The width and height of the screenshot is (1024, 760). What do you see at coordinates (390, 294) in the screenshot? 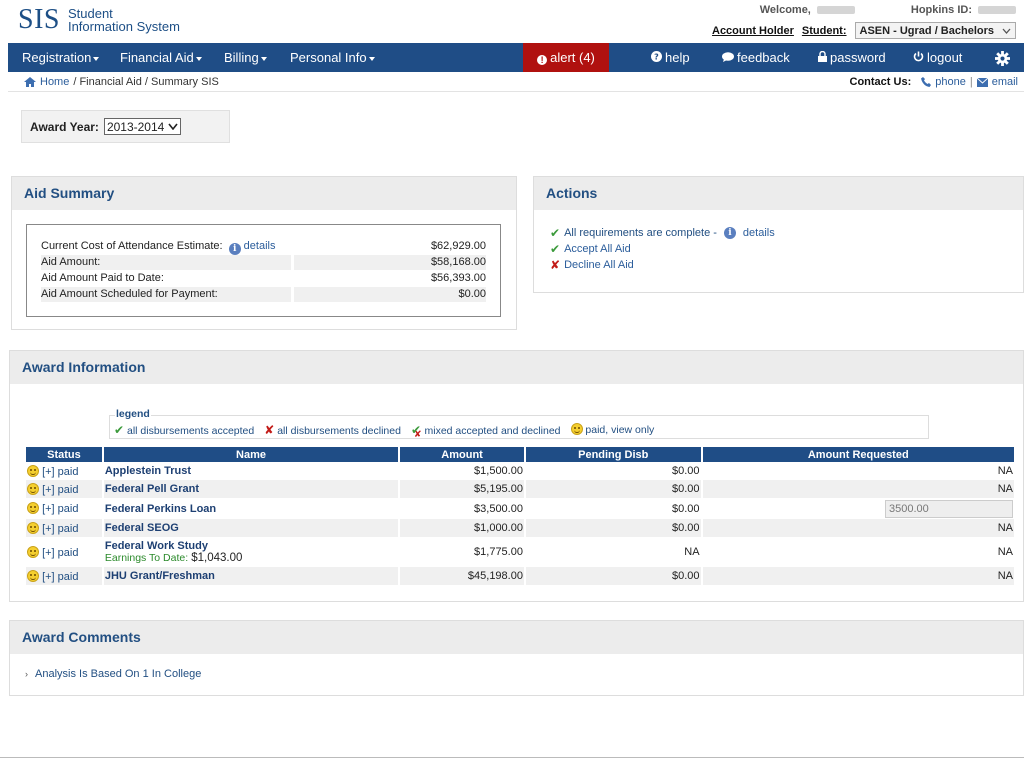
I see `aid-row-value: $0.00` at bounding box center [390, 294].